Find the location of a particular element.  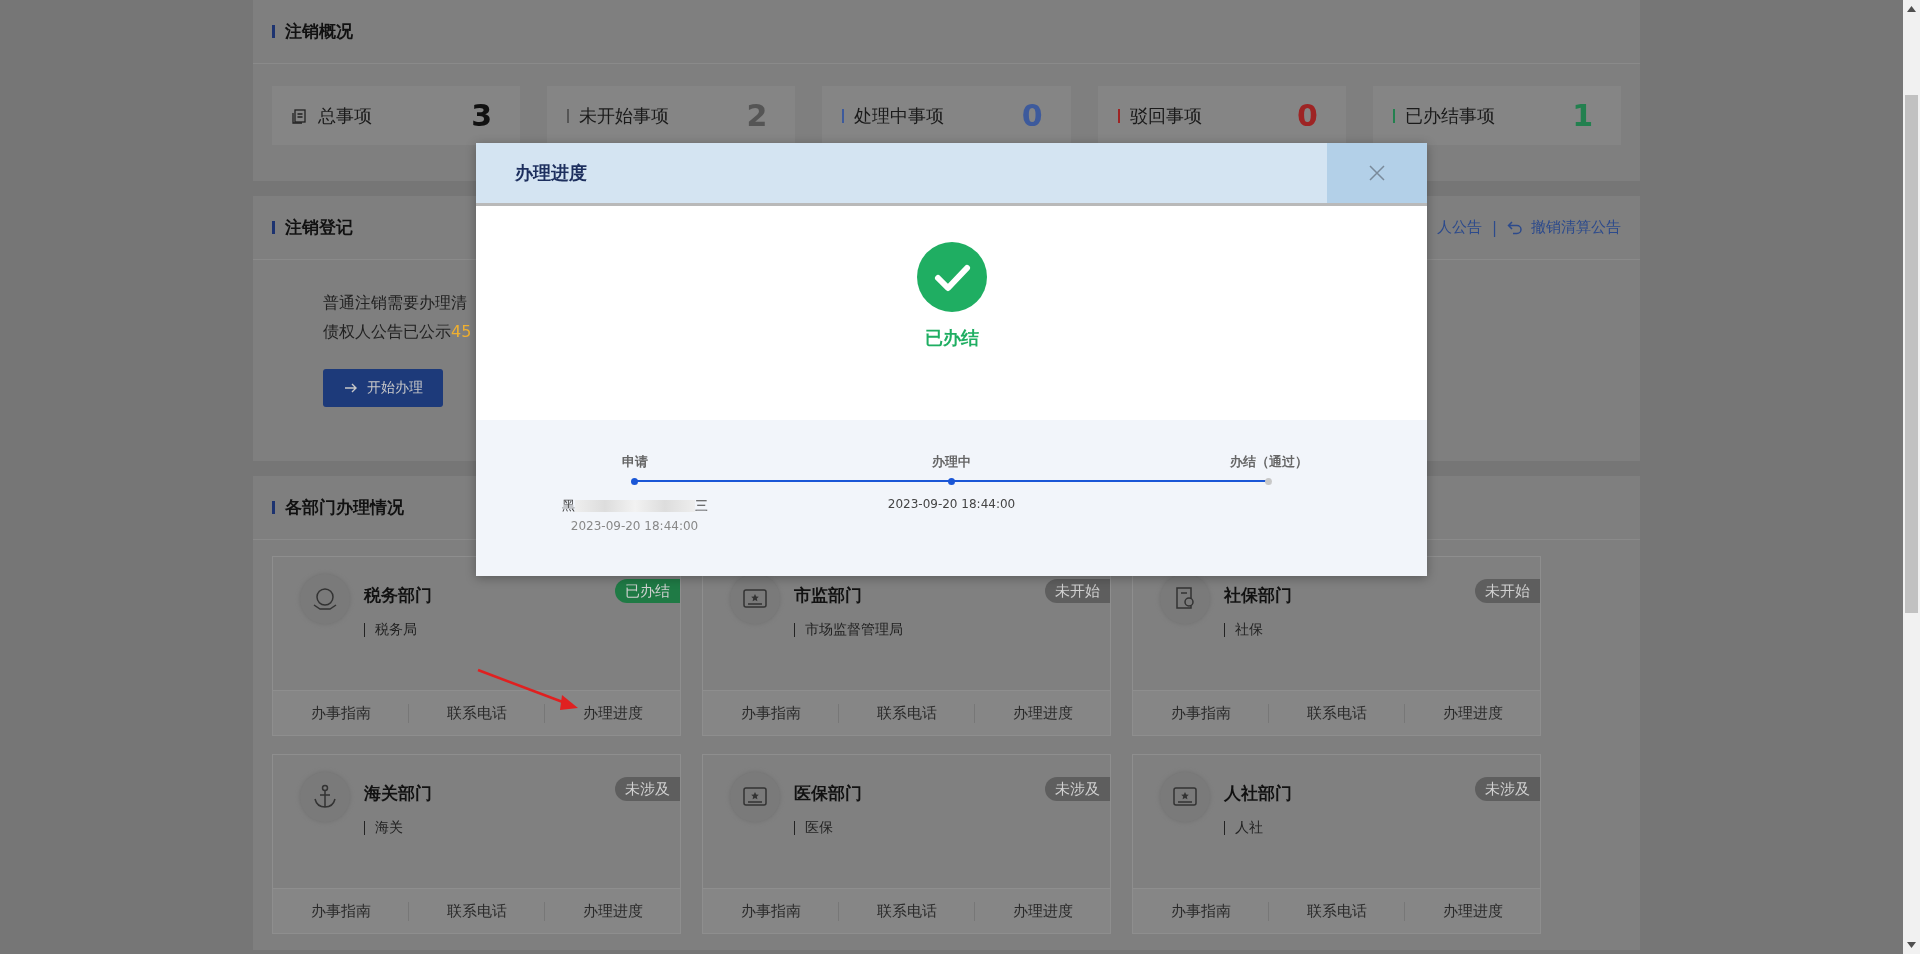

stat-label: 已办结事项 is located at coordinates (1449, 115).